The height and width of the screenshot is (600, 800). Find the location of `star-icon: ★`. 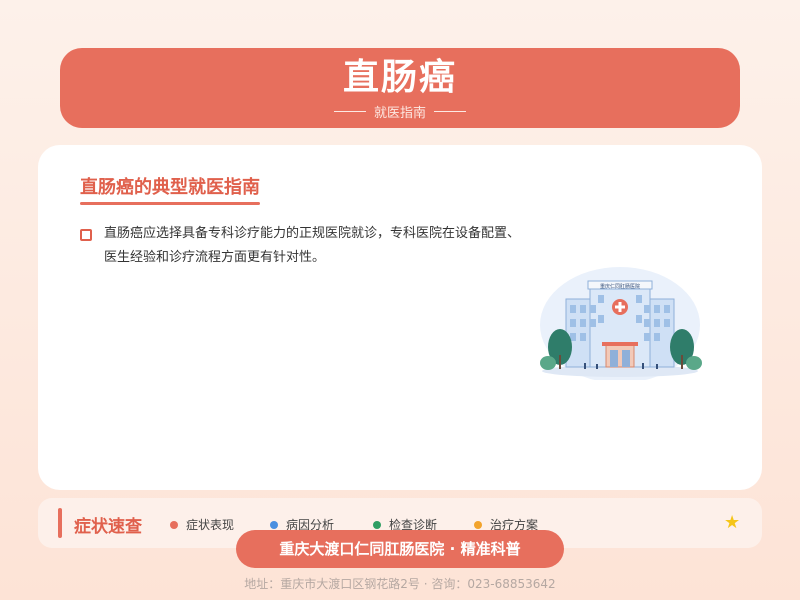

star-icon: ★ is located at coordinates (732, 522).